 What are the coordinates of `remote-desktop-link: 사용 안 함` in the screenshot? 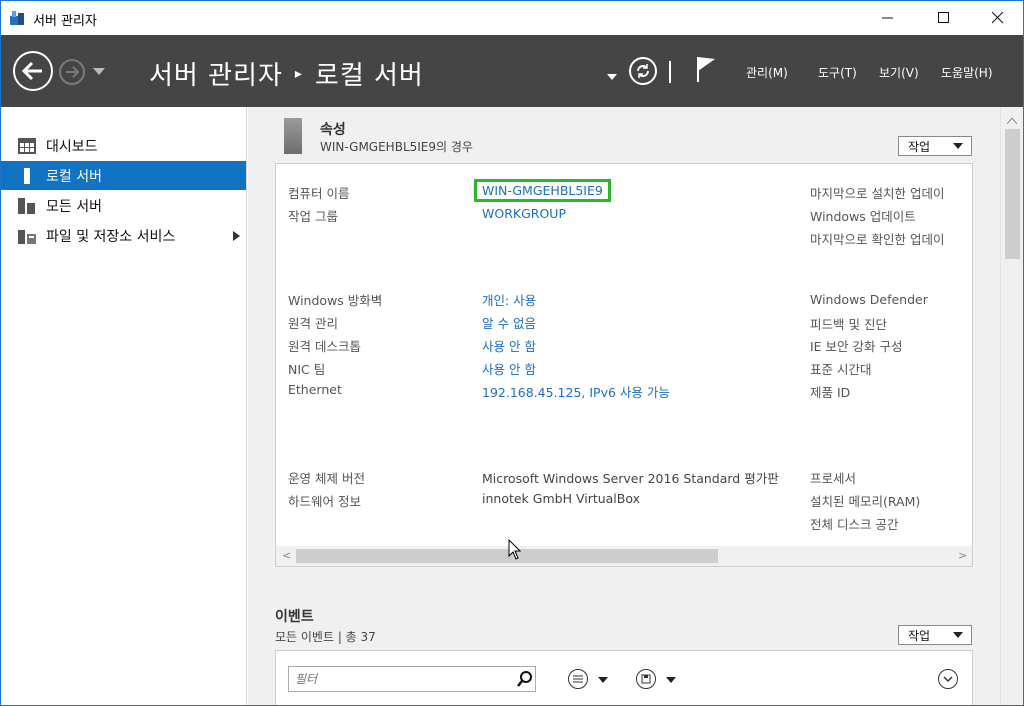 It's located at (509, 345).